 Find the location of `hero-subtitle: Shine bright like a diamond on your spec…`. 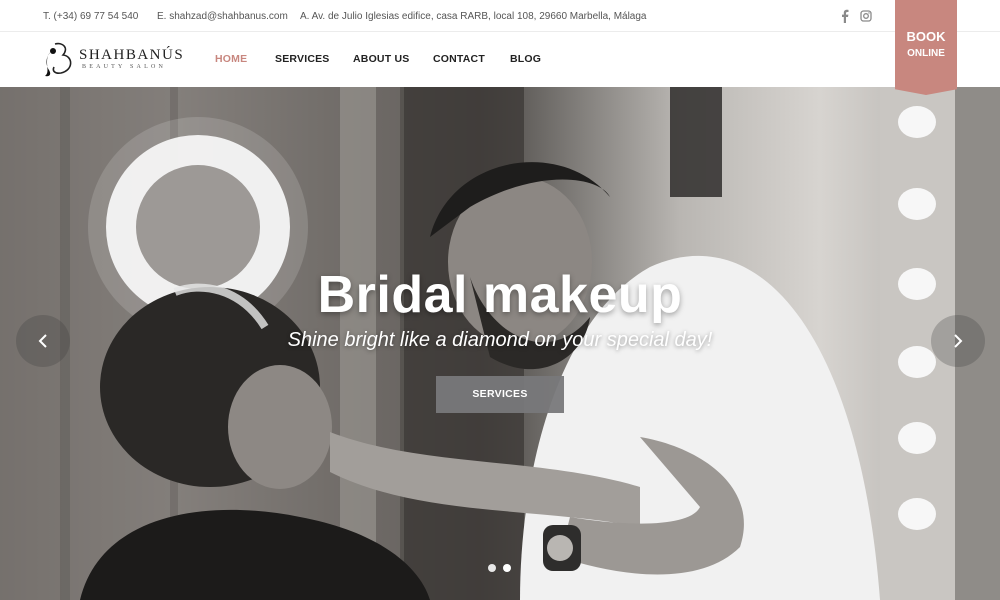

hero-subtitle: Shine bright like a diamond on your spec… is located at coordinates (500, 340).